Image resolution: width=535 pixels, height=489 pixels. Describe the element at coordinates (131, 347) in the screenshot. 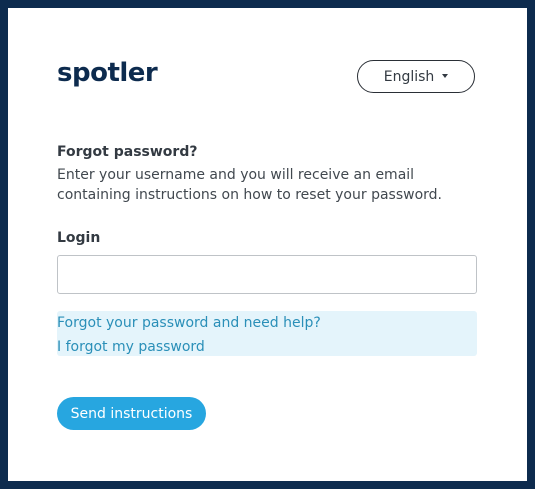

I see `forgot-password-link: I forgot my password` at that location.